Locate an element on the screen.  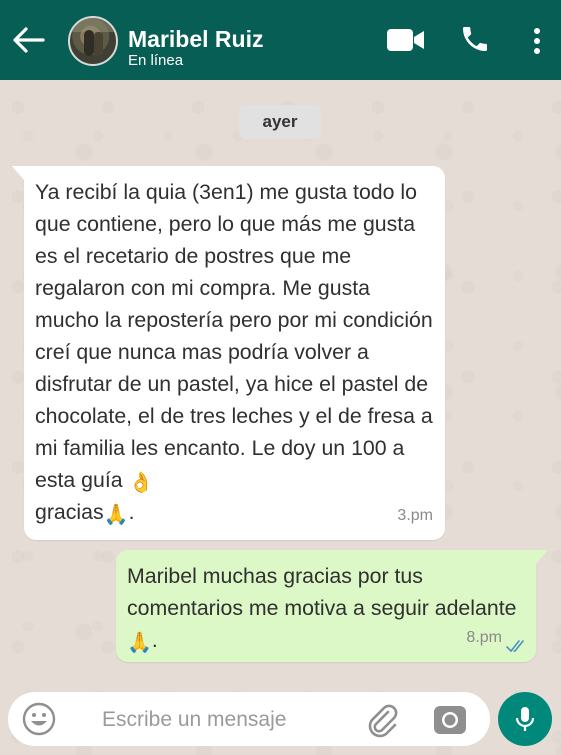
contact-name: Maribel Ruiz is located at coordinates (195, 39).